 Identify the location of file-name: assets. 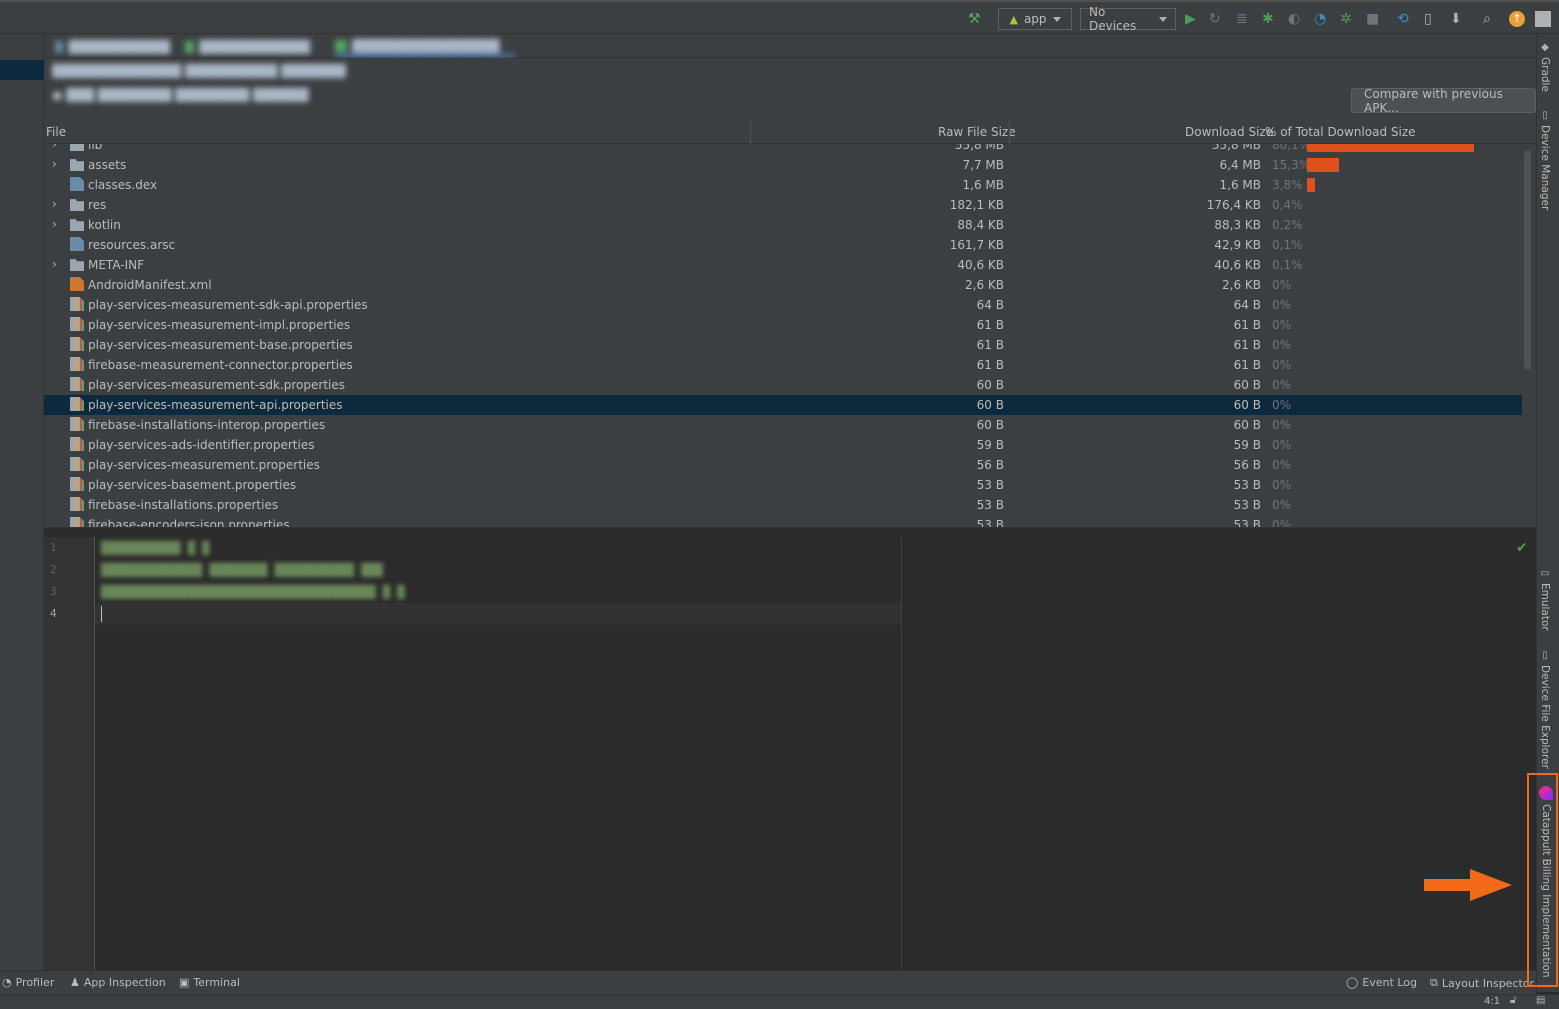
(107, 165).